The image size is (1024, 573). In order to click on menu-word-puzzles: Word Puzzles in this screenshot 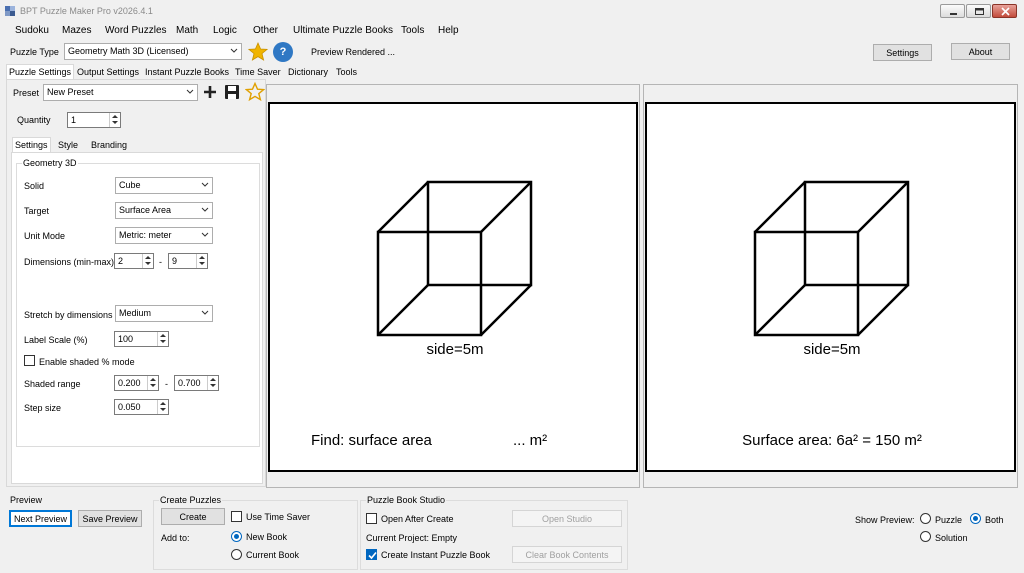, I will do `click(136, 30)`.